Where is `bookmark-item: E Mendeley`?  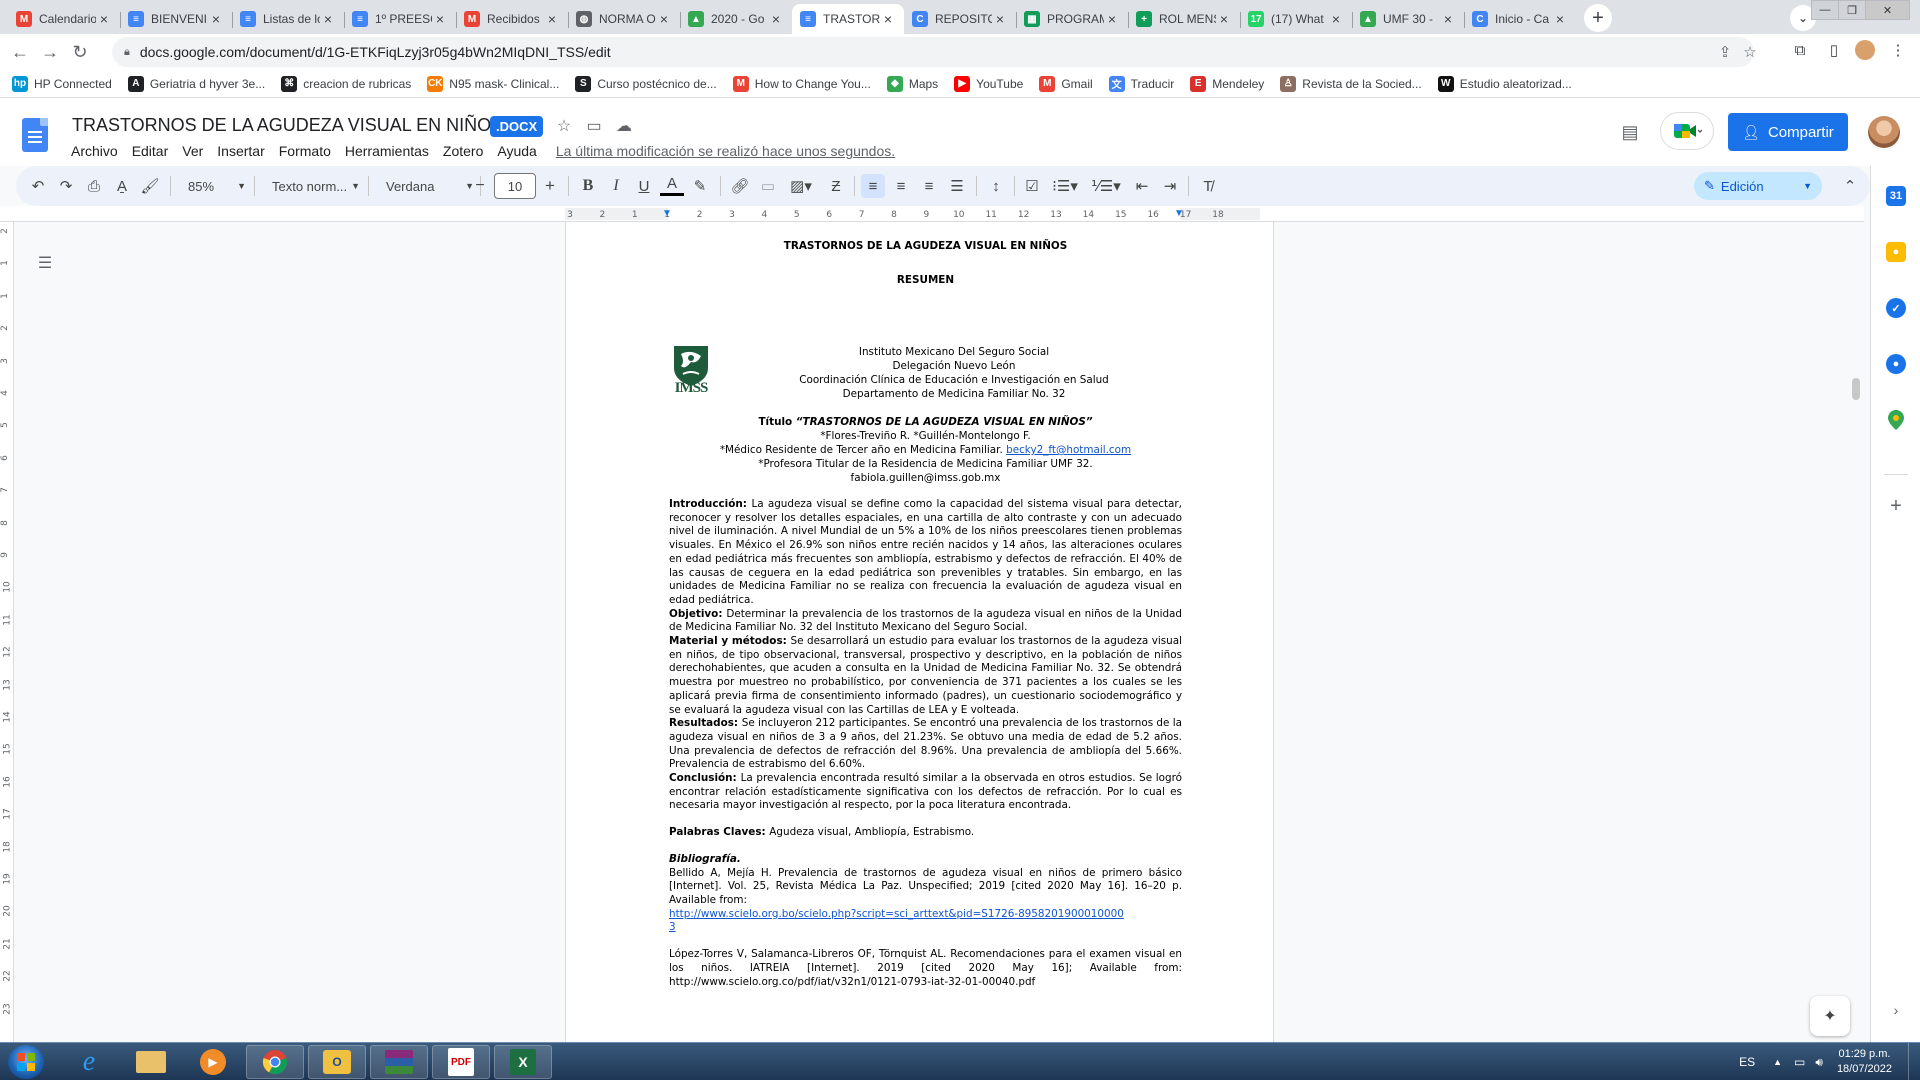
bookmark-item: E Mendeley is located at coordinates (1227, 83).